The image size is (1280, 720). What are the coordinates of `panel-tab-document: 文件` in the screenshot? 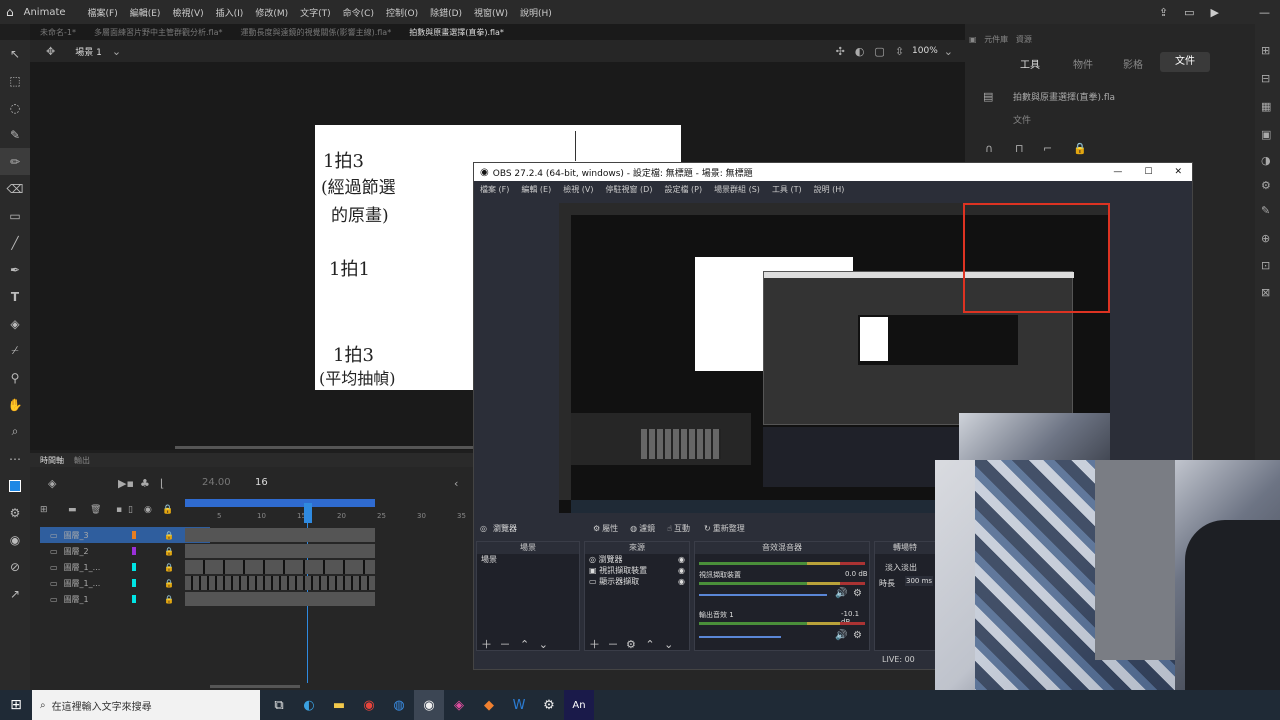 It's located at (1185, 62).